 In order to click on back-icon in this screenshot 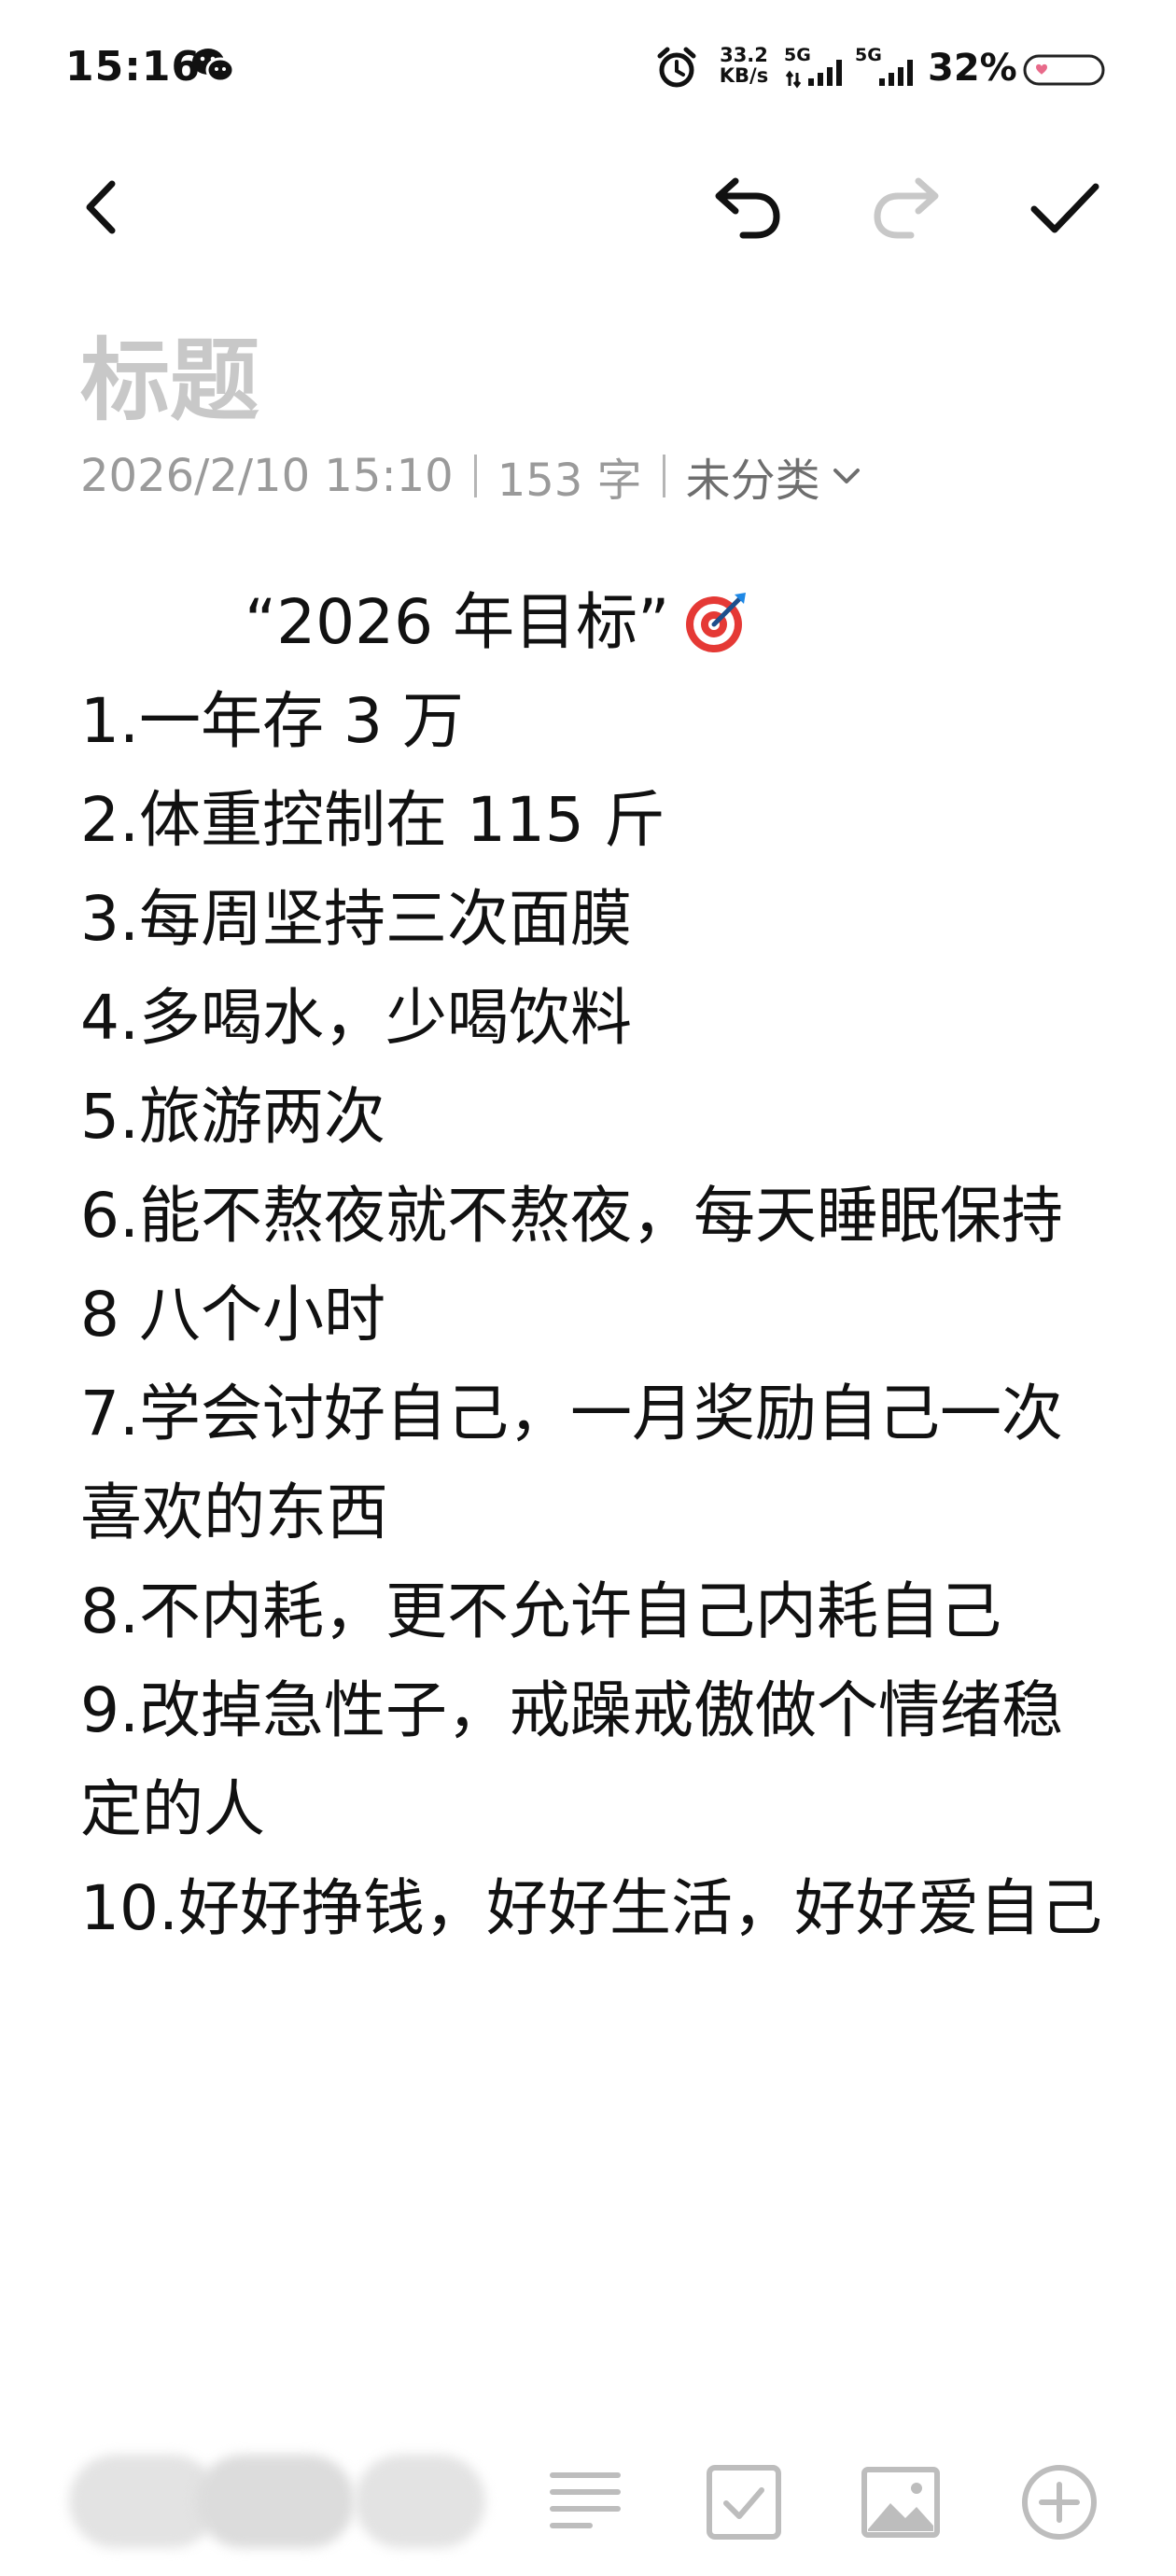, I will do `click(101, 207)`.